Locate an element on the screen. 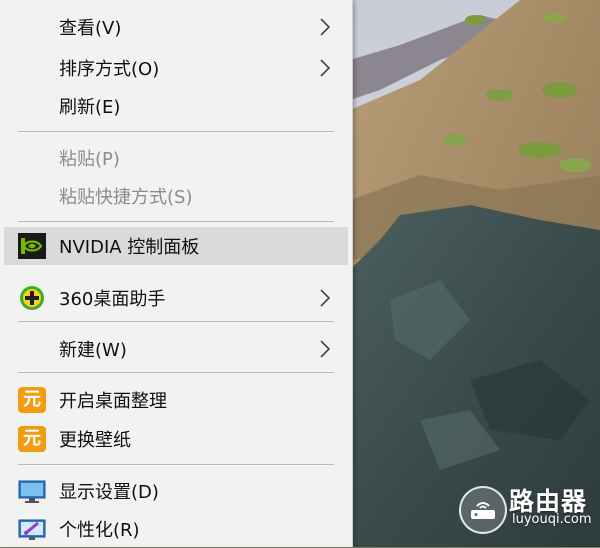 This screenshot has height=548, width=600. menu-item-label: 开启桌面整理 is located at coordinates (113, 401).